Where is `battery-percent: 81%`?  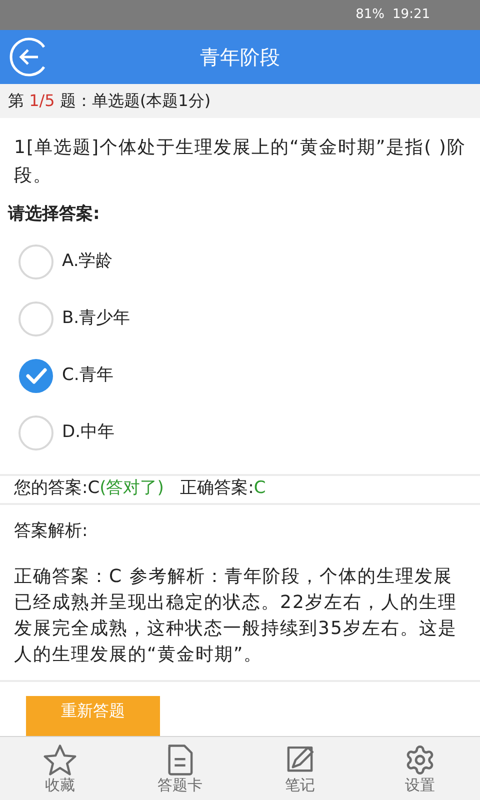
battery-percent: 81% is located at coordinates (370, 15).